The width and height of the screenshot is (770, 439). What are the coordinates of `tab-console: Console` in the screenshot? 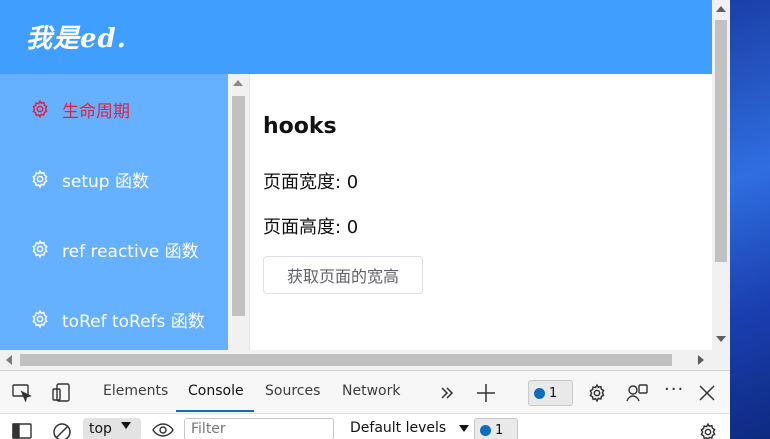 It's located at (216, 391).